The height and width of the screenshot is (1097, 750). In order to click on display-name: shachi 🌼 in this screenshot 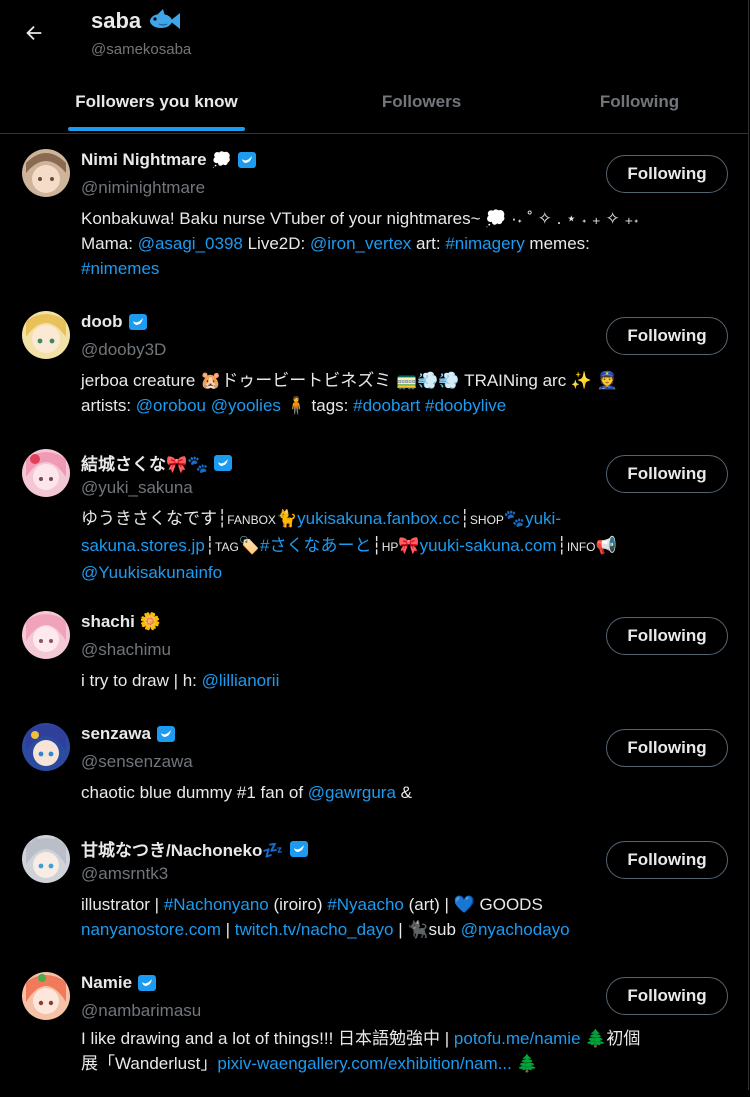, I will do `click(121, 622)`.